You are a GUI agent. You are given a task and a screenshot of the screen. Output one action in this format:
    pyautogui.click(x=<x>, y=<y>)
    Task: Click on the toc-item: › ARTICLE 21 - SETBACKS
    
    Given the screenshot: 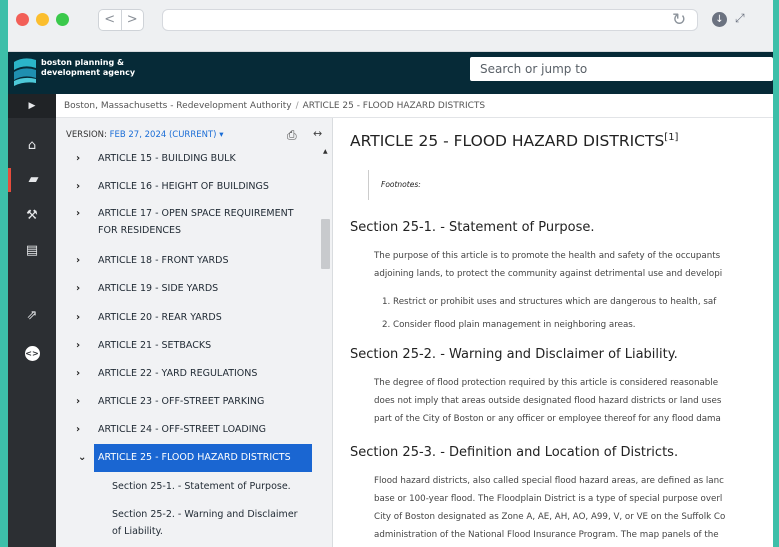 What is the action you would take?
    pyautogui.click(x=194, y=345)
    